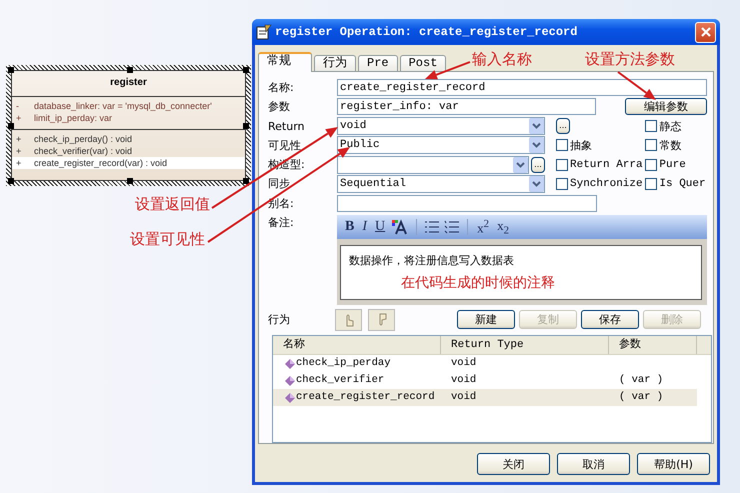 The image size is (740, 493). I want to click on field-label: 名称:, so click(281, 88).